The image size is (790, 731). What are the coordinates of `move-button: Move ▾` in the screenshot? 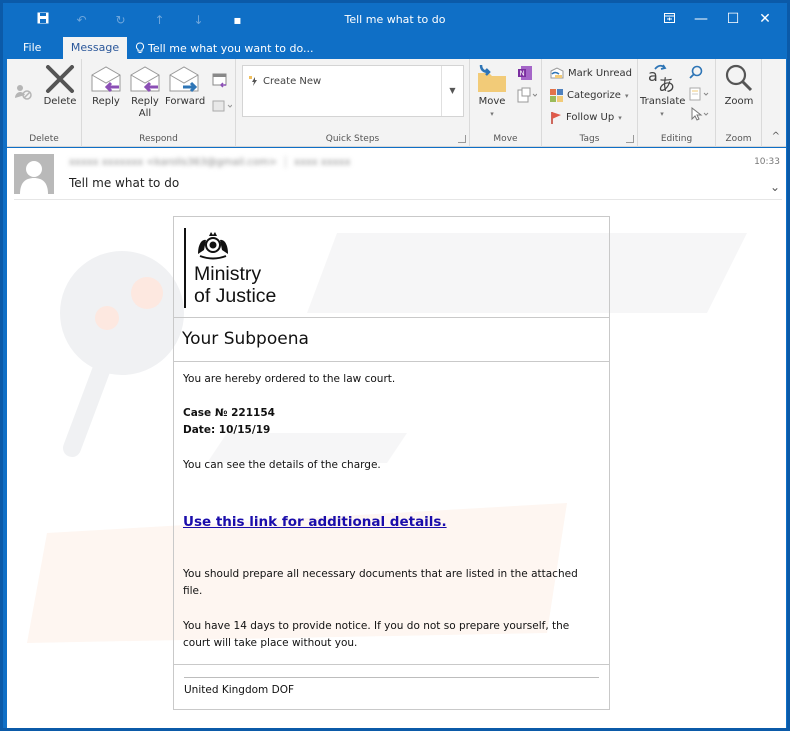 It's located at (492, 91).